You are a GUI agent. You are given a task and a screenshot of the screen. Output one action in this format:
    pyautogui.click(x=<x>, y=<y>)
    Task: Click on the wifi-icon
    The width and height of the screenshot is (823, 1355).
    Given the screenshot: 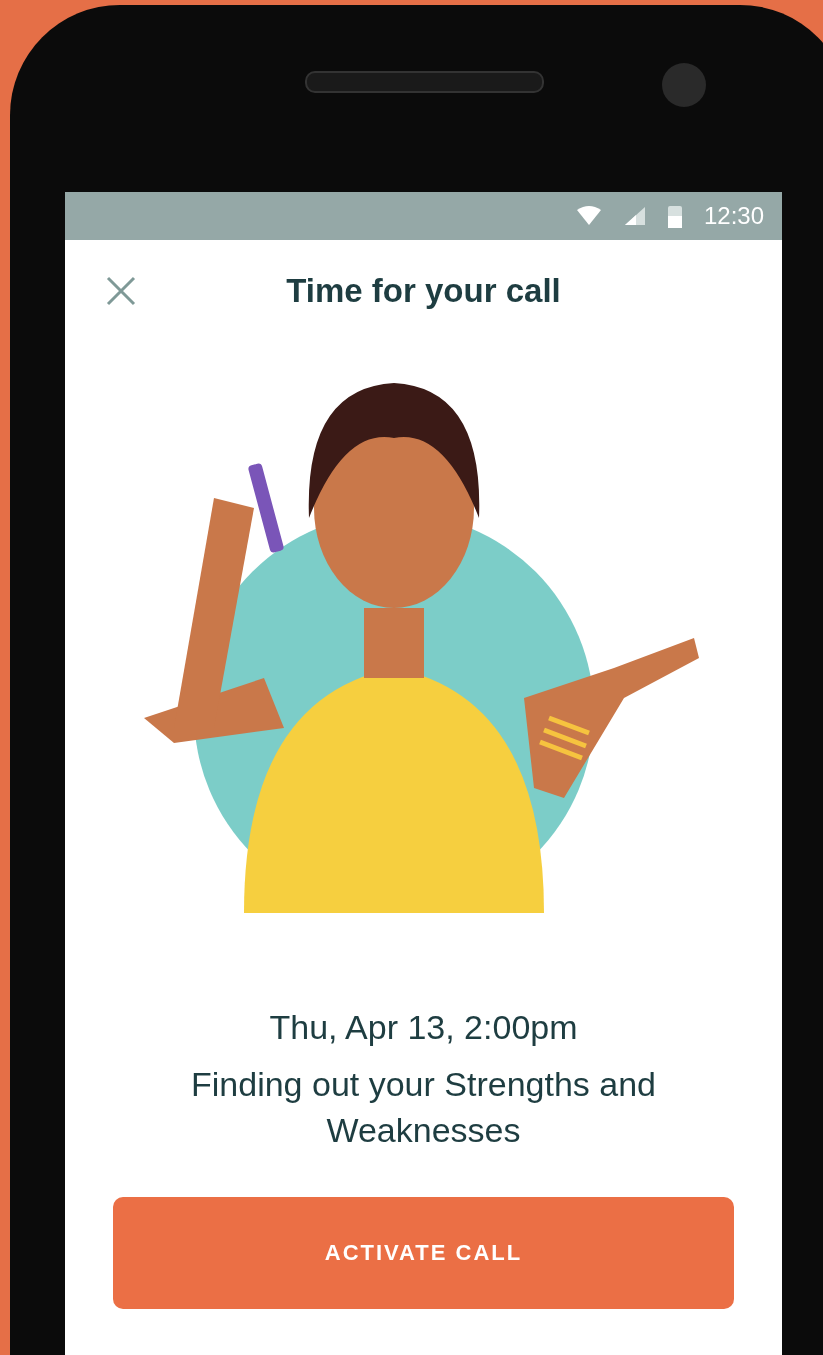 What is the action you would take?
    pyautogui.click(x=588, y=216)
    